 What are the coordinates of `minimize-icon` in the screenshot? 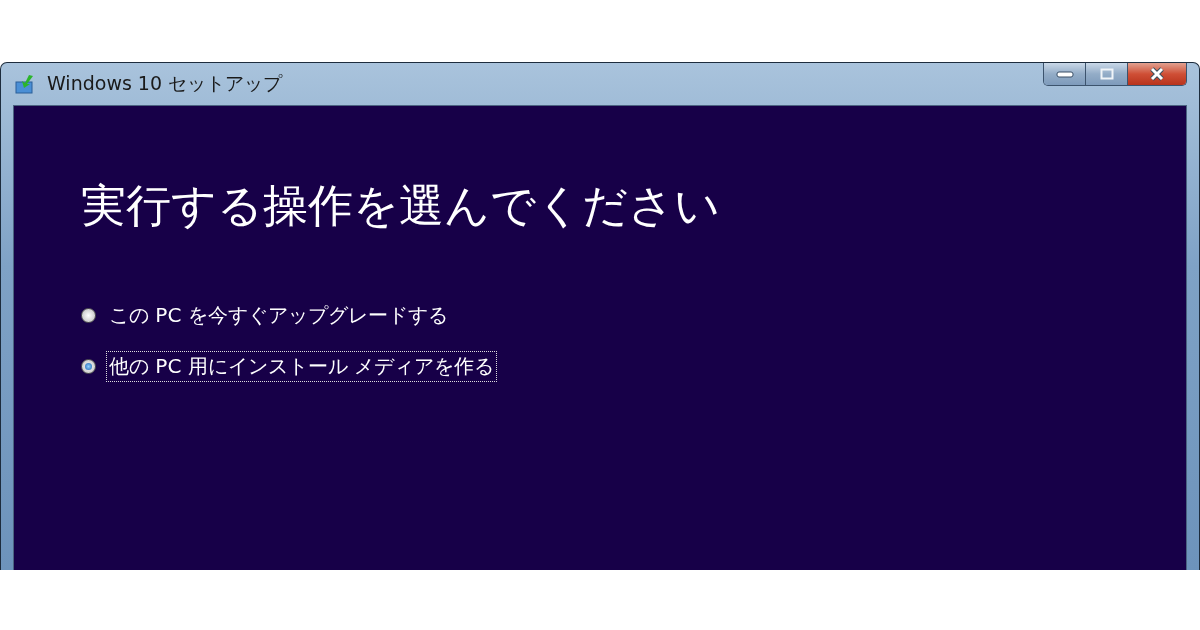 It's located at (1064, 74).